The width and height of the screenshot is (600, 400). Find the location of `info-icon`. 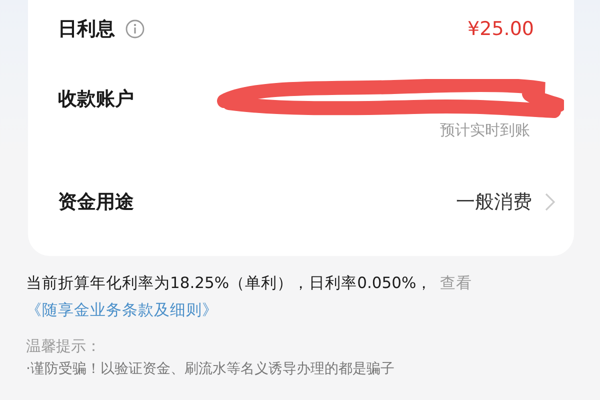

info-icon is located at coordinates (135, 29).